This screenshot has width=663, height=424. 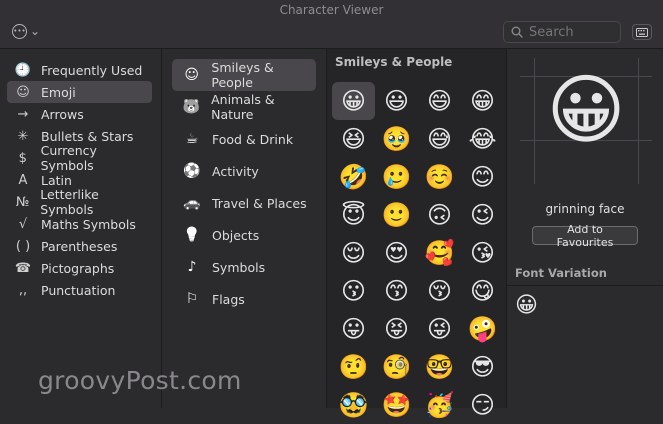 I want to click on emoji-cell: 😎, so click(x=482, y=367).